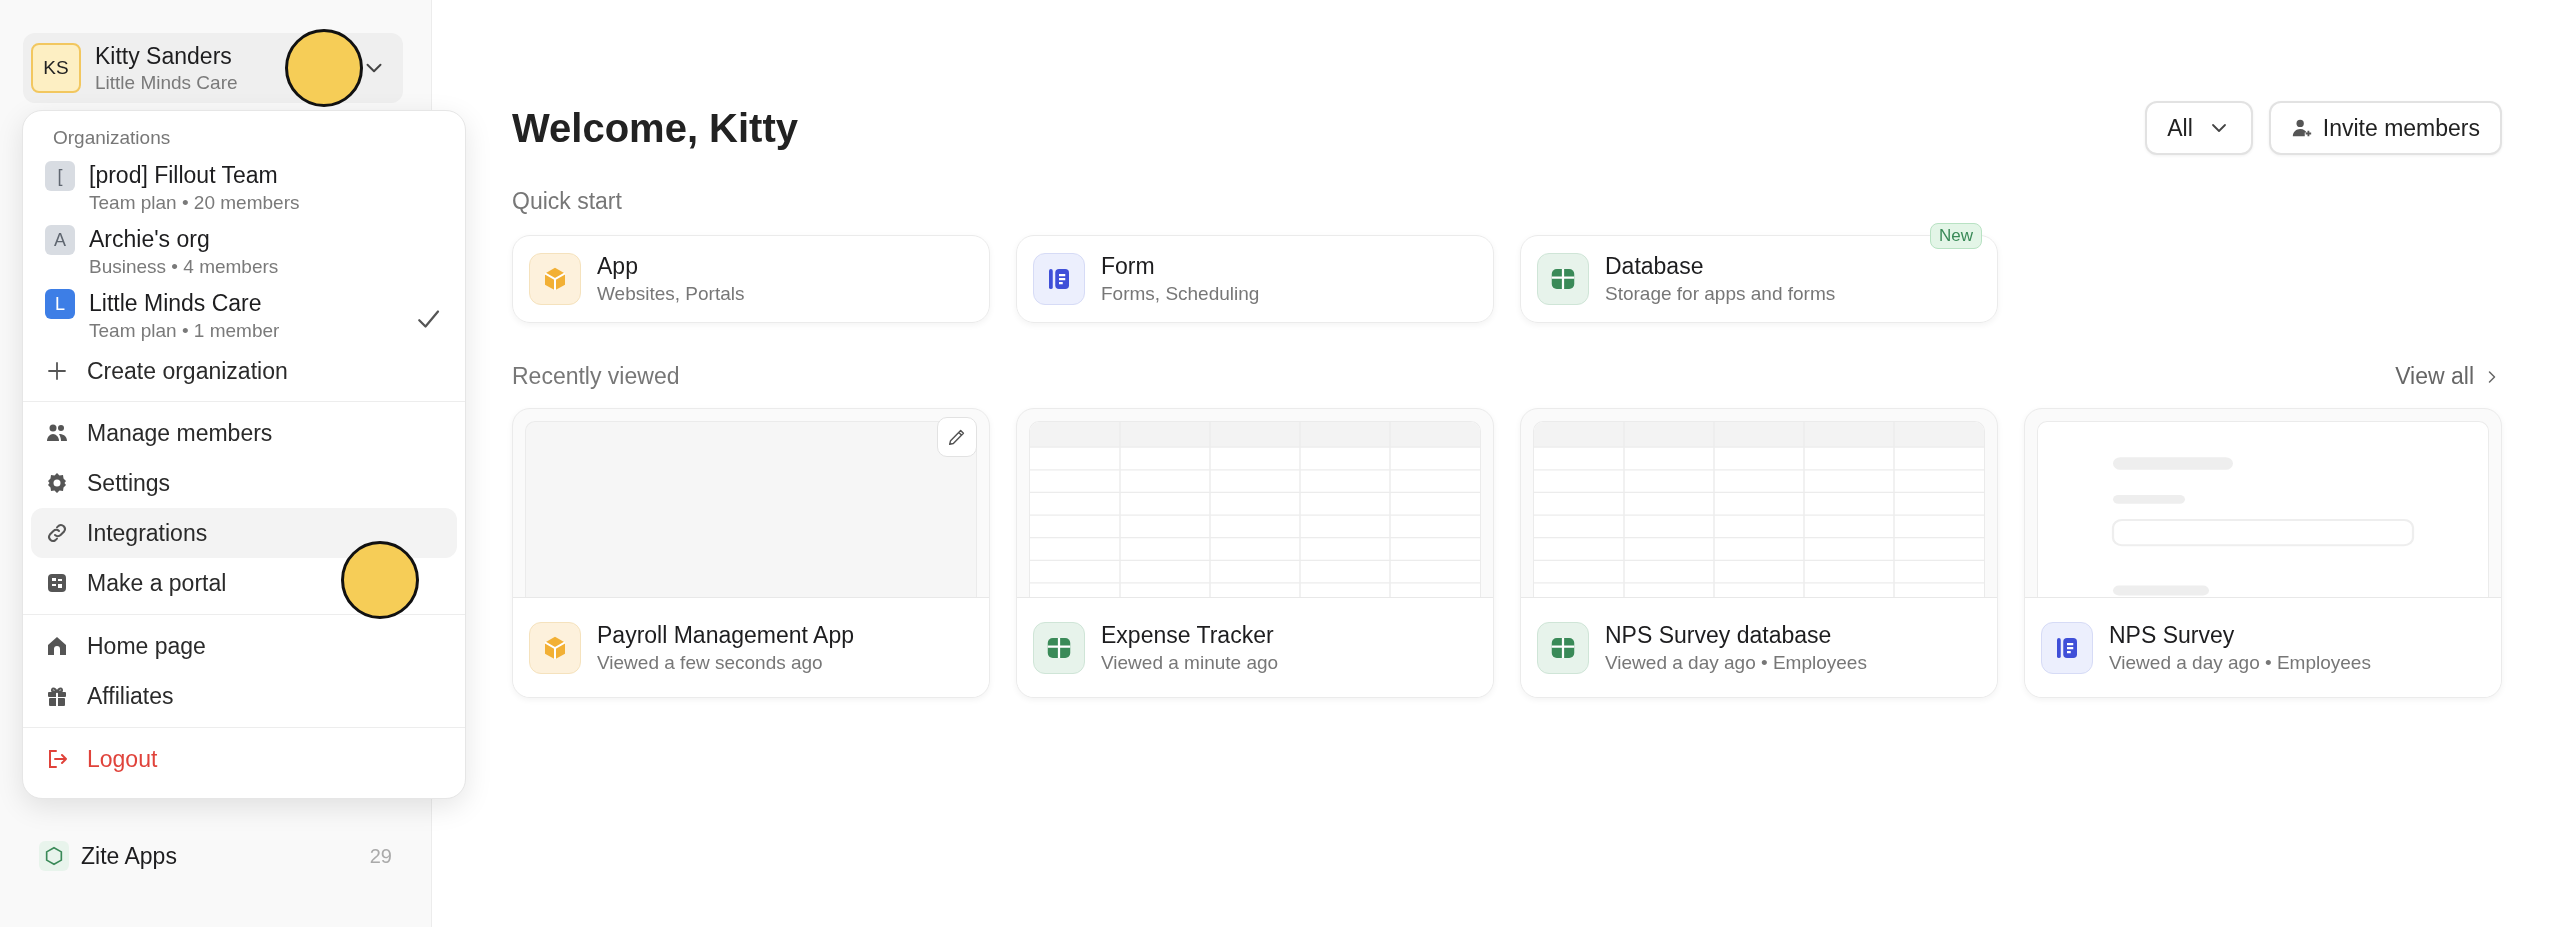 Image resolution: width=2576 pixels, height=927 pixels. I want to click on organization-item: A Archie's org Business • 4 members, so click(244, 253).